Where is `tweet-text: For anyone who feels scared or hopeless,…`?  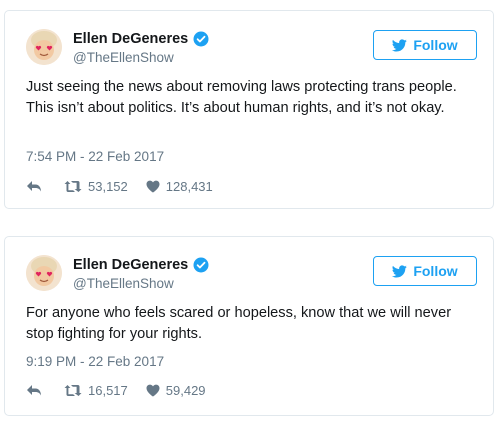
tweet-text: For anyone who feels scared or hopeless,… is located at coordinates (239, 323).